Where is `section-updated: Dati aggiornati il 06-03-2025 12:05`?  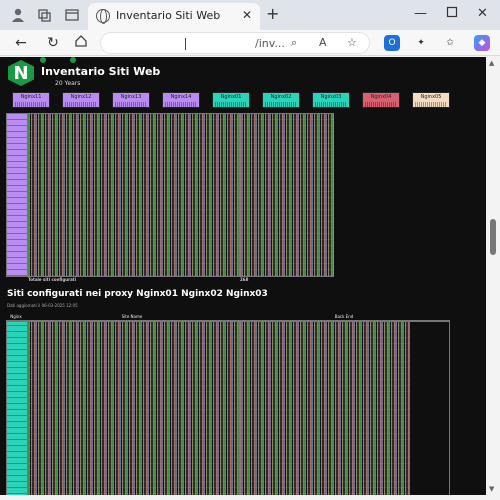
section-updated: Dati aggiornati il 06-03-2025 12:05 is located at coordinates (42, 305).